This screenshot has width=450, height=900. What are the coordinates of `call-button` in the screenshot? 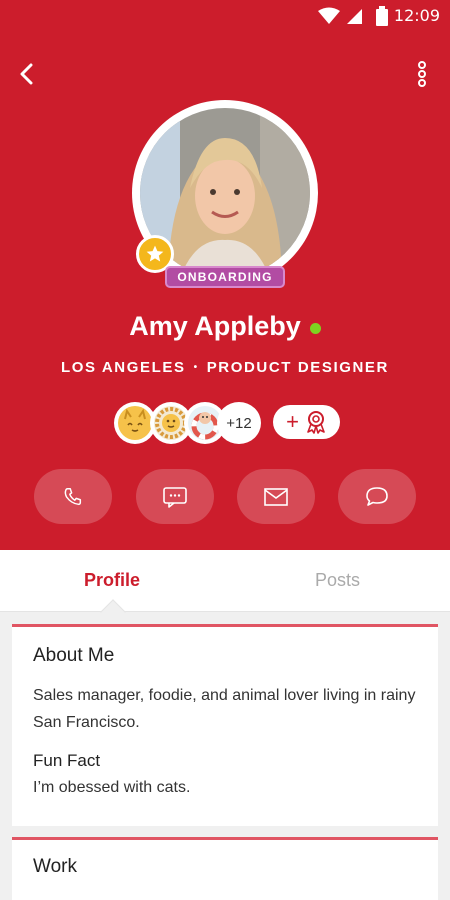 It's located at (73, 496).